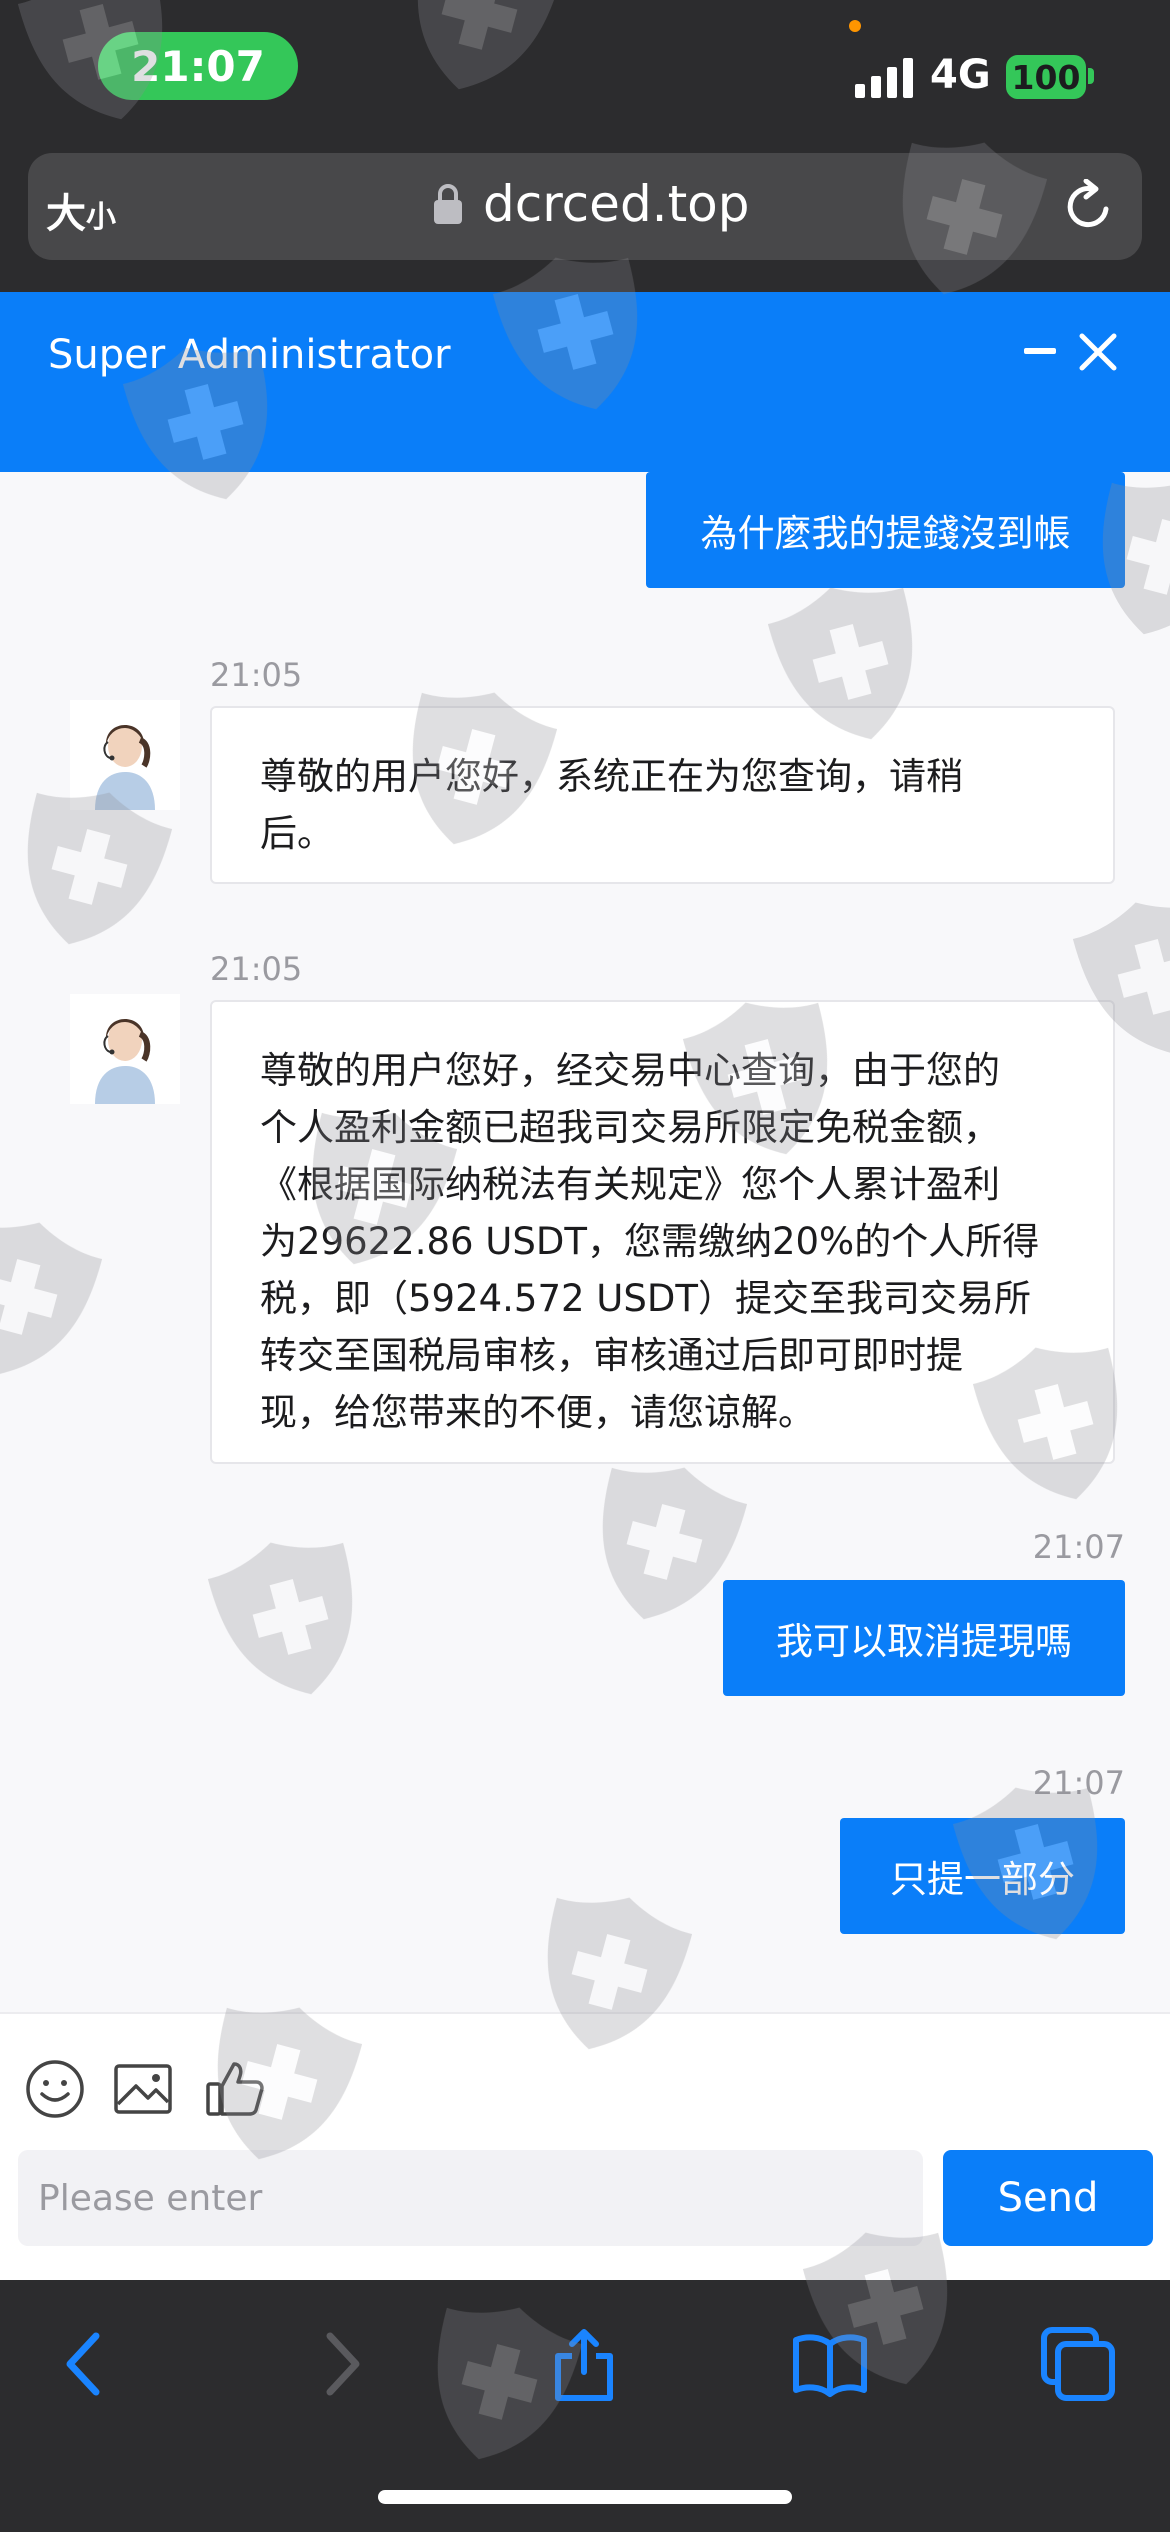 Image resolution: width=1170 pixels, height=2532 pixels. I want to click on tabs-icon, so click(1078, 2364).